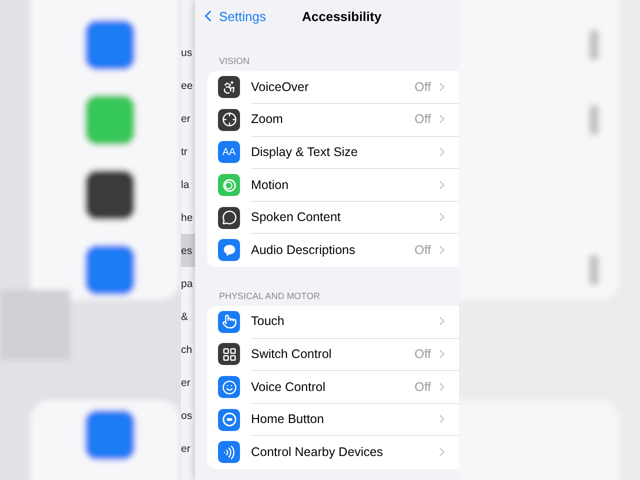 Image resolution: width=640 pixels, height=480 pixels. I want to click on settings-row: Audio Descriptions Off, so click(333, 250).